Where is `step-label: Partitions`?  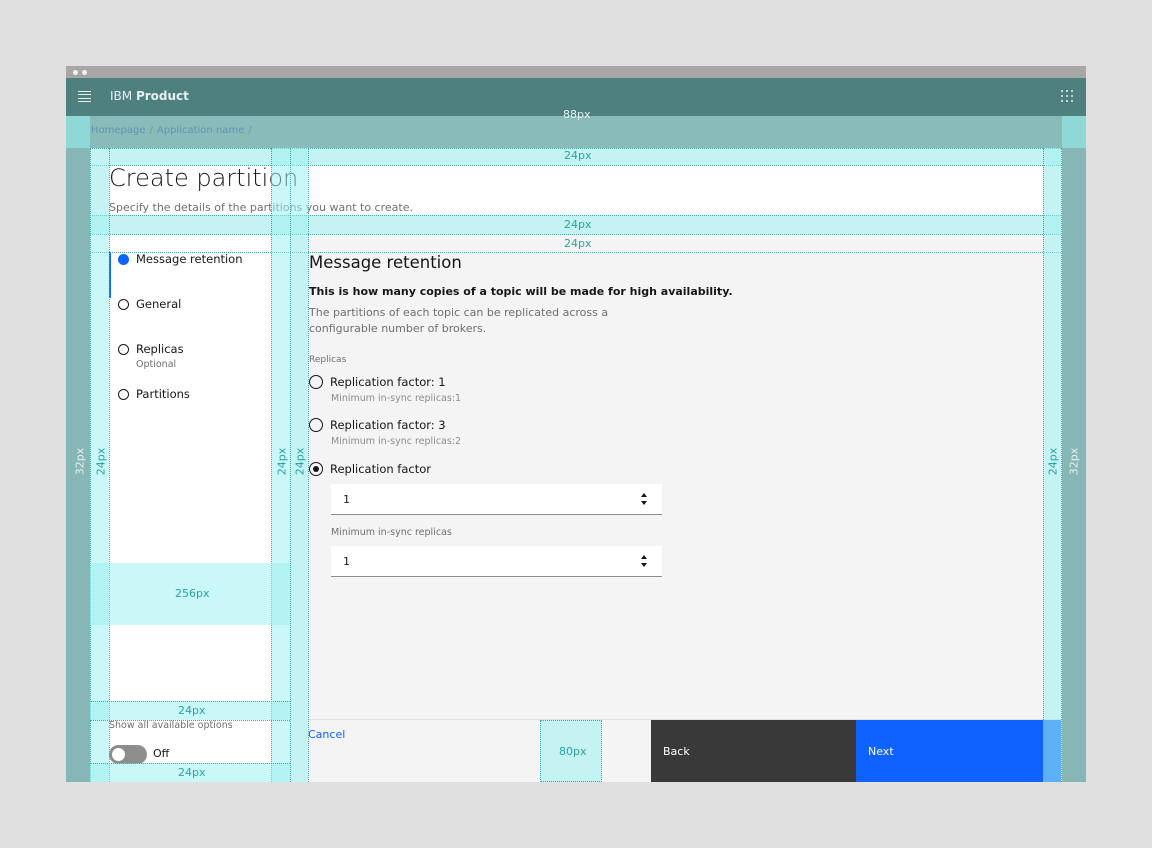
step-label: Partitions is located at coordinates (163, 394).